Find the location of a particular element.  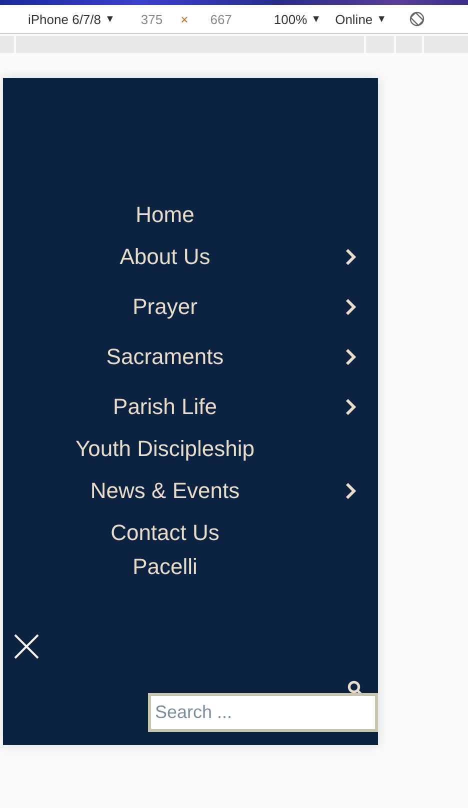

zoom-select: 100% ▼ is located at coordinates (298, 19).